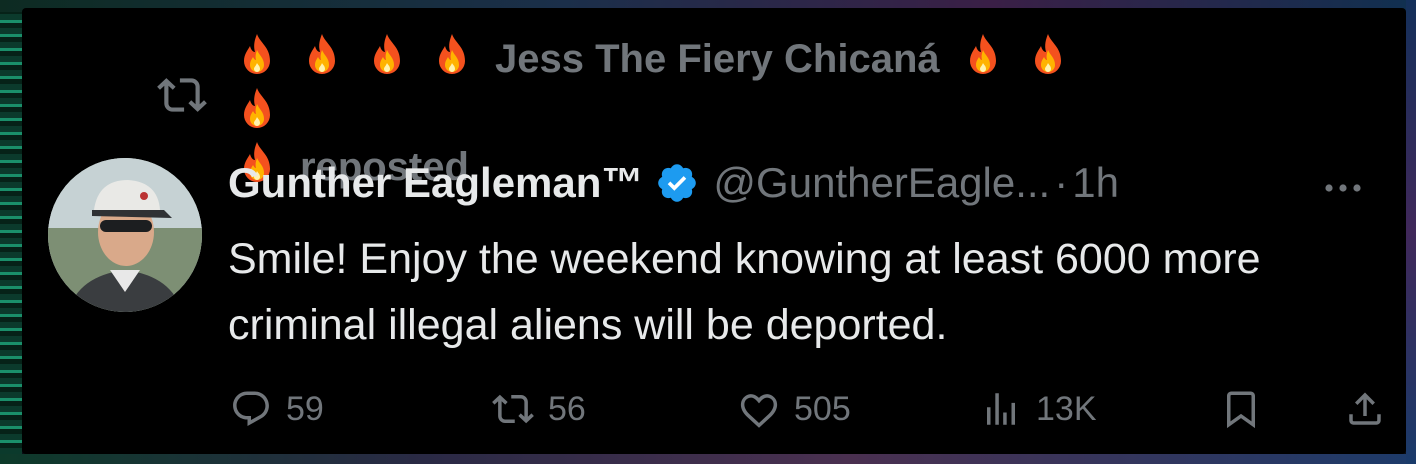 The width and height of the screenshot is (1416, 464). Describe the element at coordinates (1095, 183) in the screenshot. I see `tweet-time: 1h` at that location.